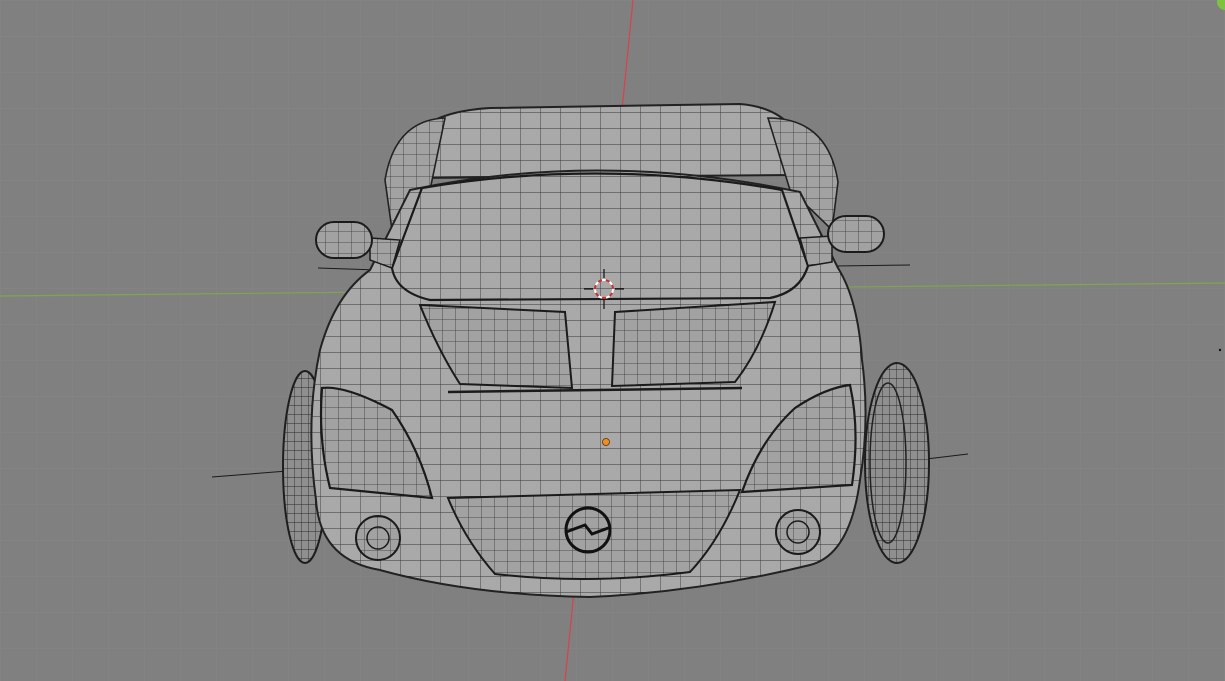 This screenshot has height=681, width=1225. Describe the element at coordinates (1220, 350) in the screenshot. I see `viewport-dot` at that location.